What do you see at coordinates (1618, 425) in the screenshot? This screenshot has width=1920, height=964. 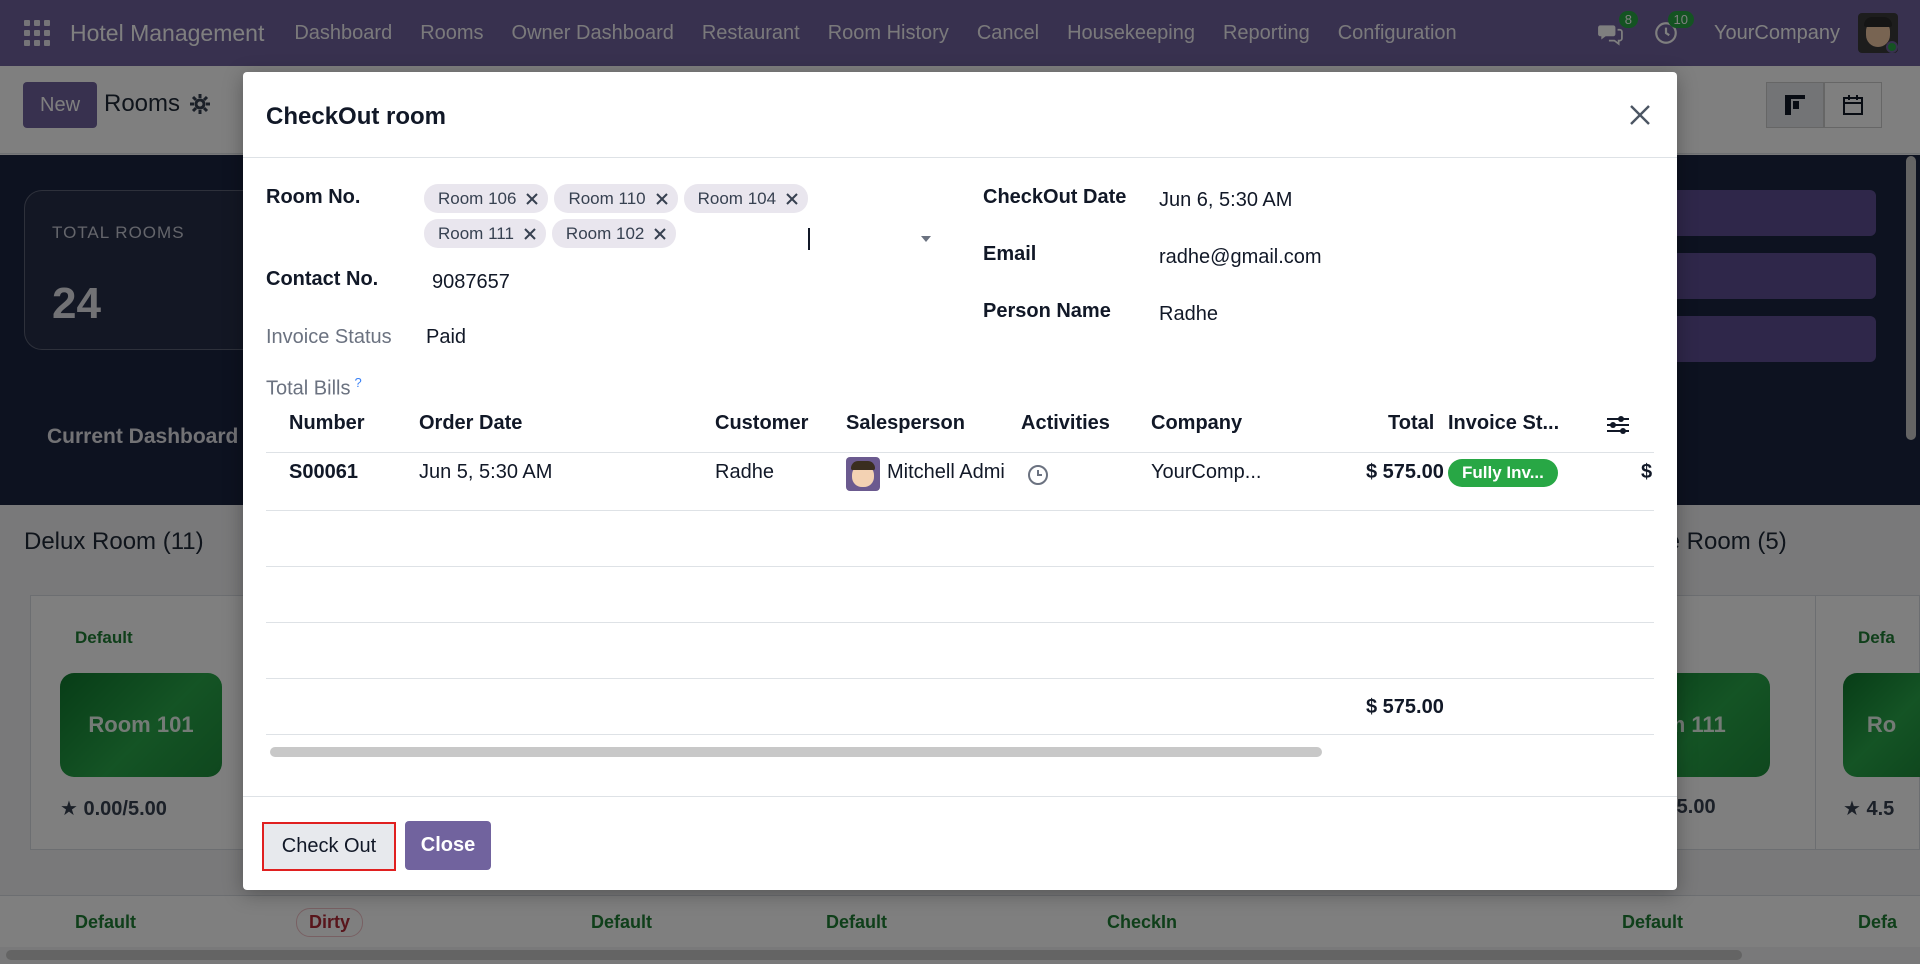 I see `optional-columns-icon` at bounding box center [1618, 425].